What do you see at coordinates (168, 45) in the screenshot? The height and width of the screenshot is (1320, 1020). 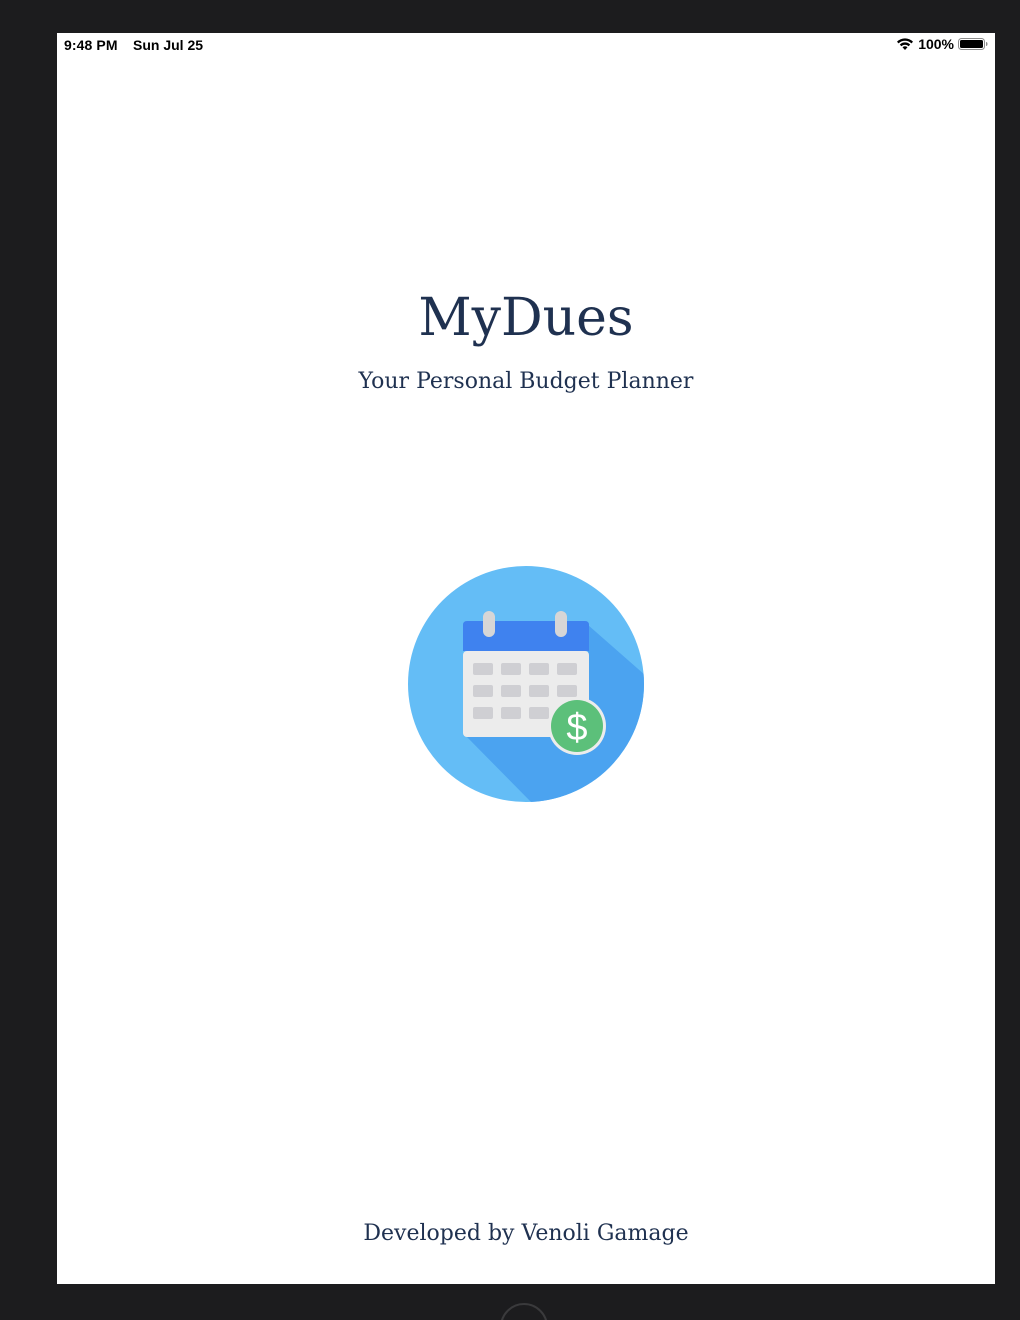 I see `status-date: Sun Jul 25` at bounding box center [168, 45].